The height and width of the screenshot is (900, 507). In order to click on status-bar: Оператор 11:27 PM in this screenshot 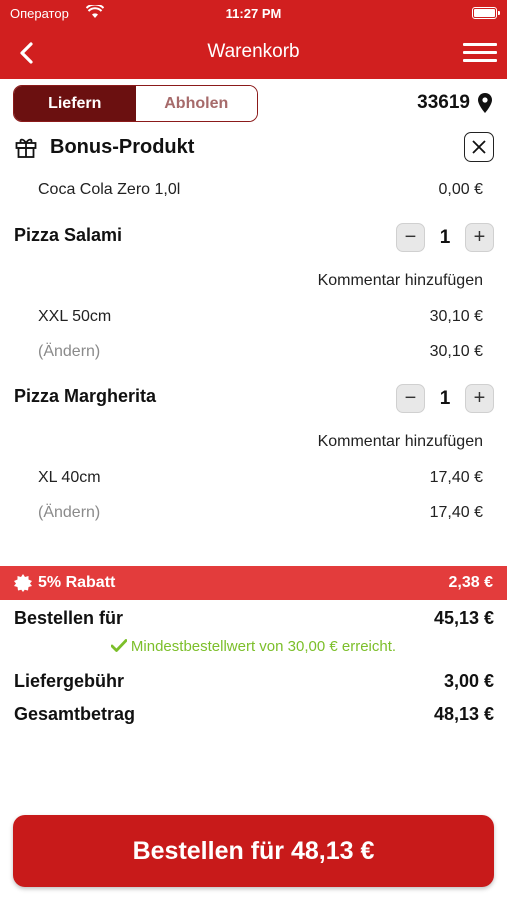, I will do `click(253, 13)`.